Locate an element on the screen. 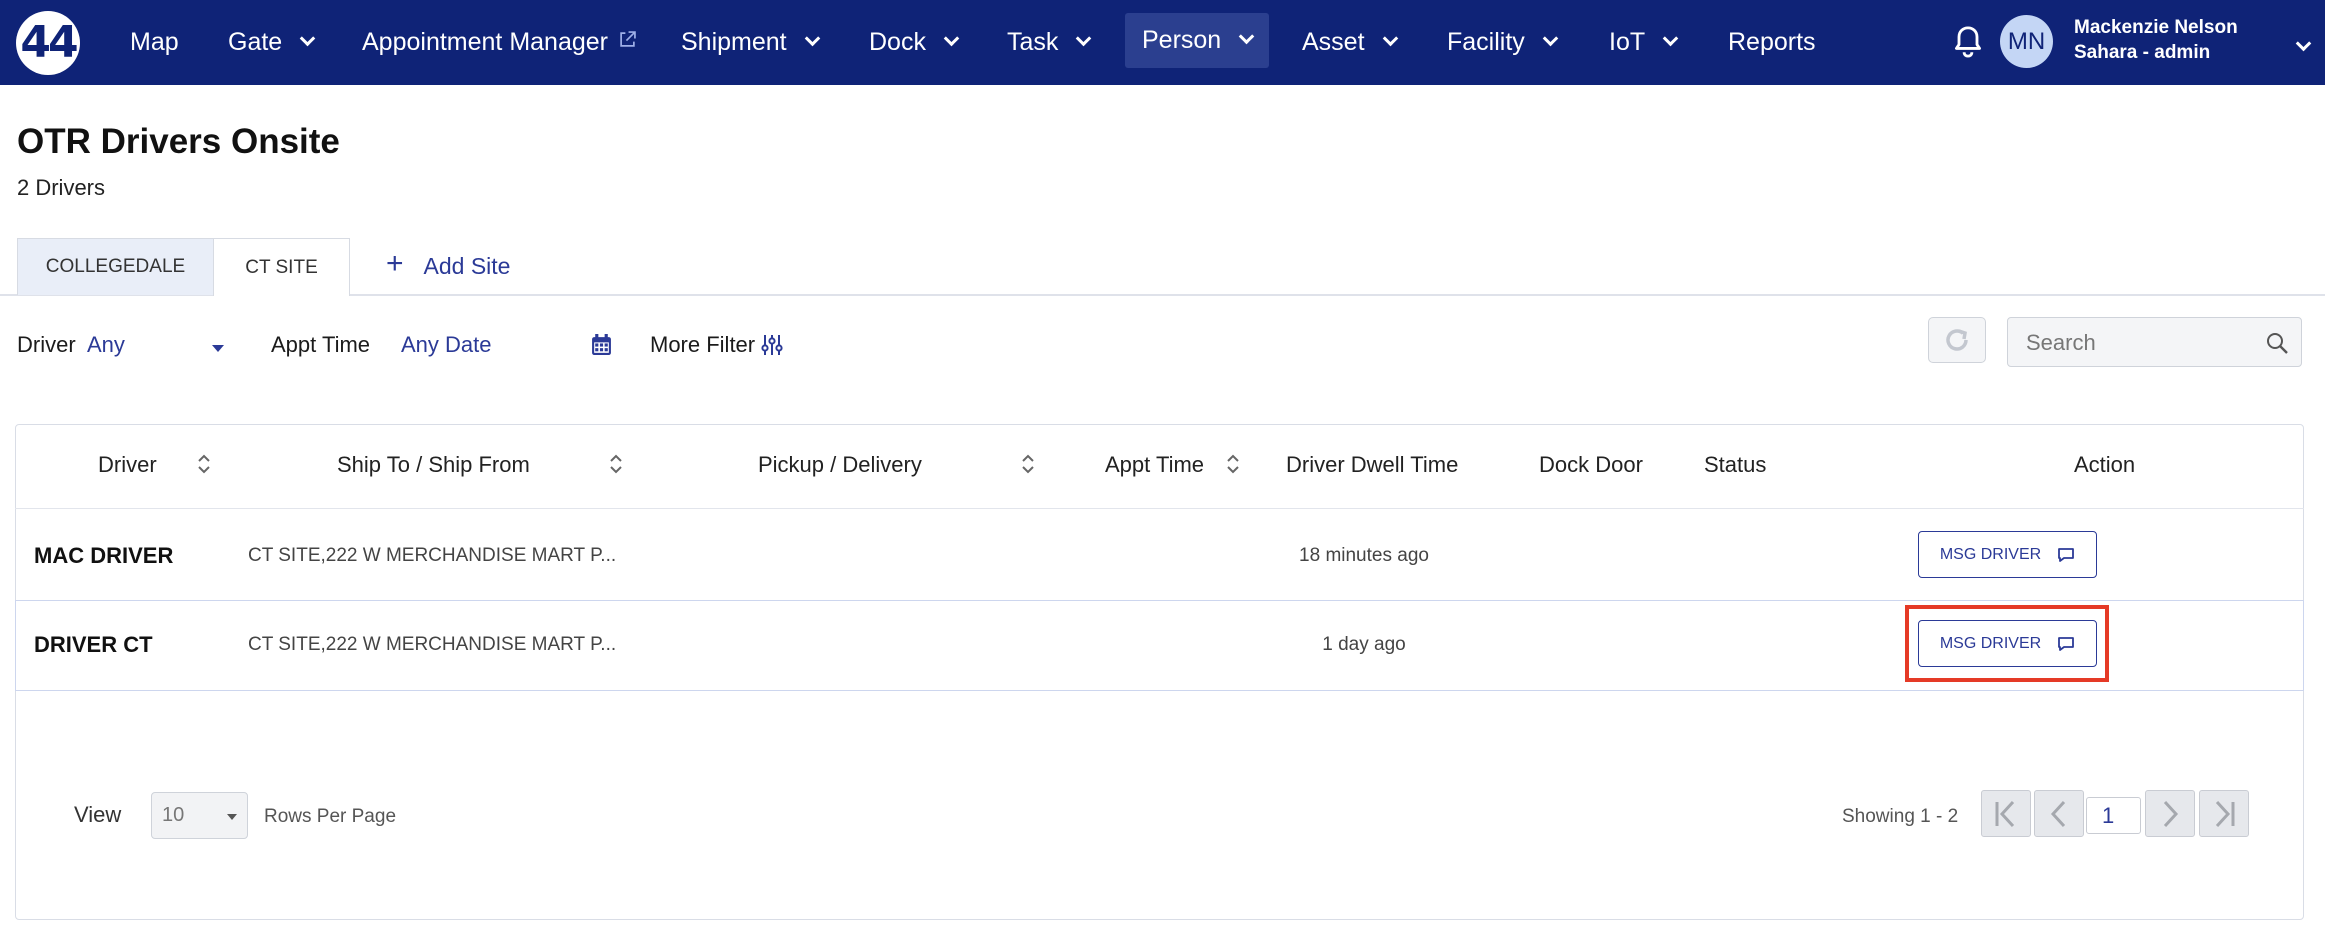  add-site-button: + Add Site is located at coordinates (448, 264).